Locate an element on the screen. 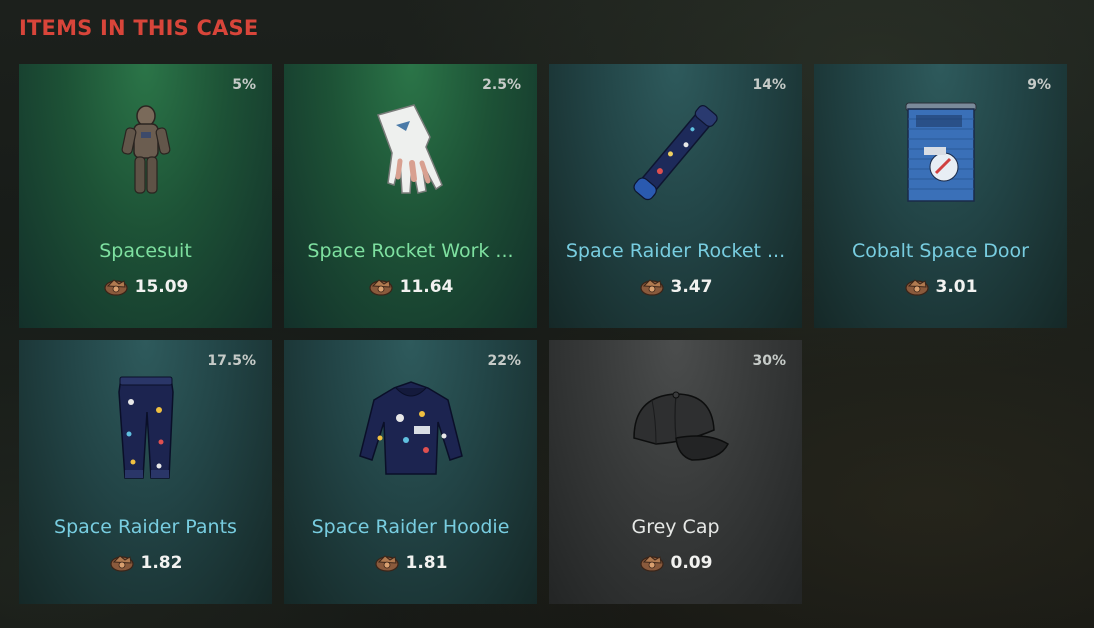  item-name: Cobalt Space Door is located at coordinates (940, 251).